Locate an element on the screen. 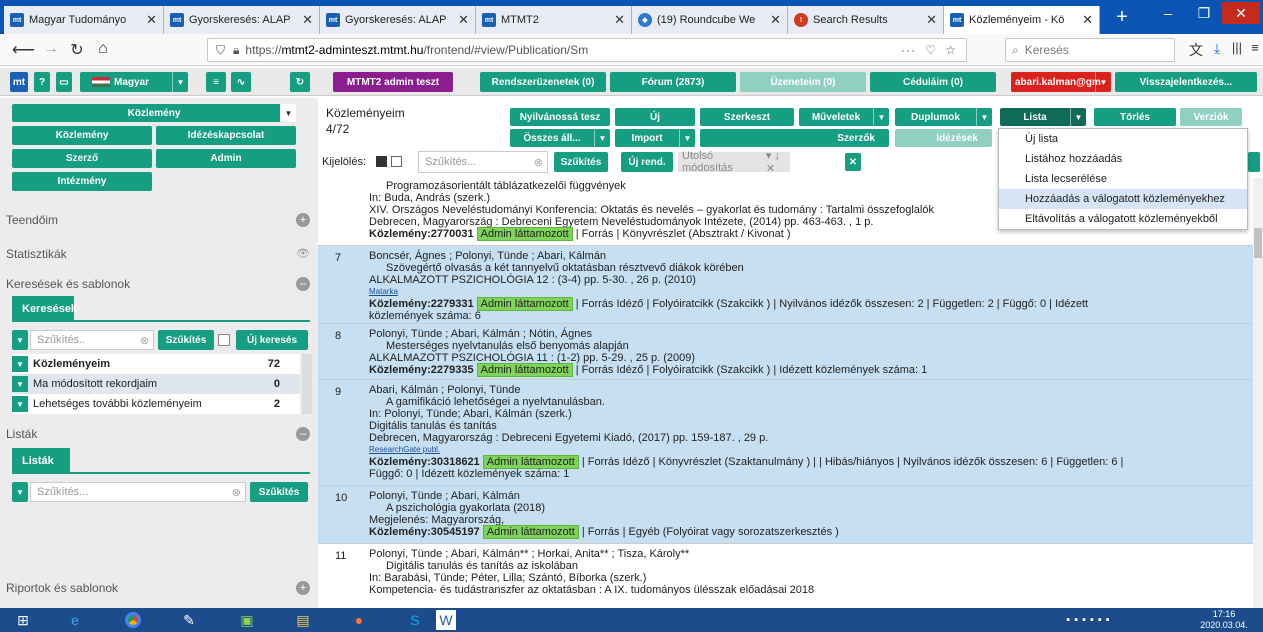 This screenshot has height=632, width=1263. user-menu: abari.kalman@gm ▼ is located at coordinates (1061, 82).